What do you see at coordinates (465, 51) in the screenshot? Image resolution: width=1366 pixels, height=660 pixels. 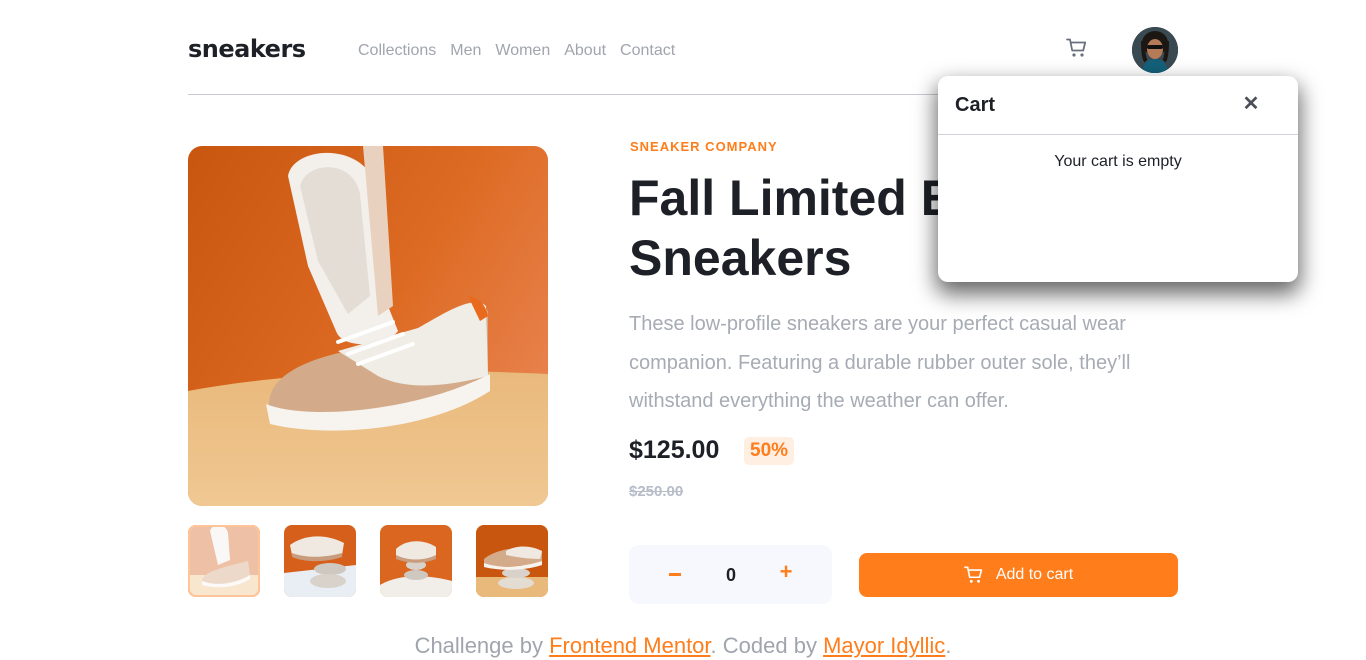 I see `nav-men: Men` at bounding box center [465, 51].